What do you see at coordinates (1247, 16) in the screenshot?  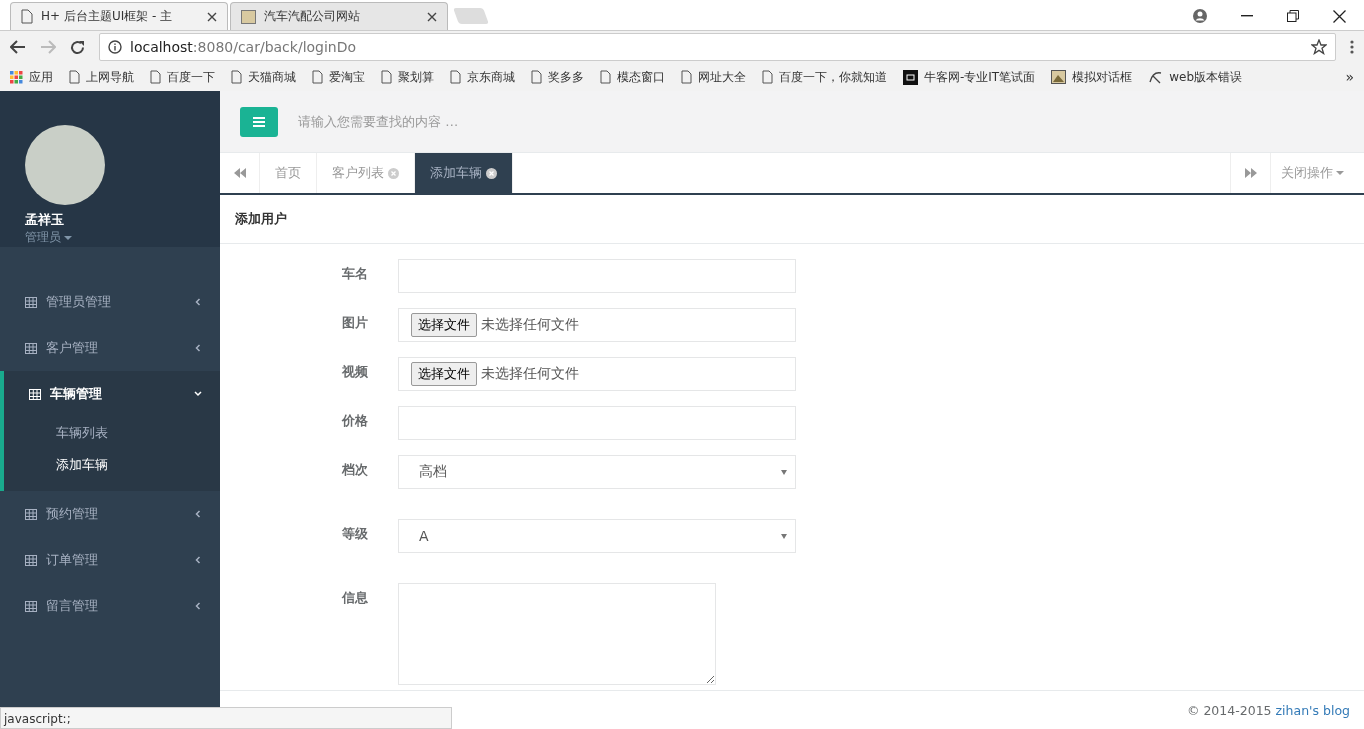 I see `minimize-icon` at bounding box center [1247, 16].